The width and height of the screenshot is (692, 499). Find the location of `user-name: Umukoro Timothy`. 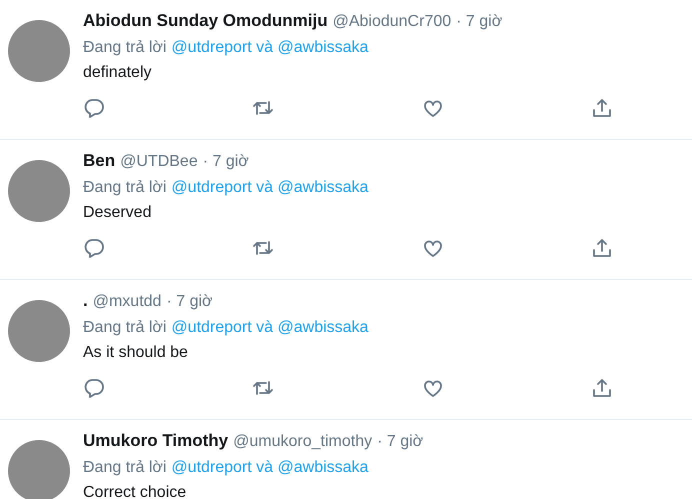

user-name: Umukoro Timothy is located at coordinates (155, 441).